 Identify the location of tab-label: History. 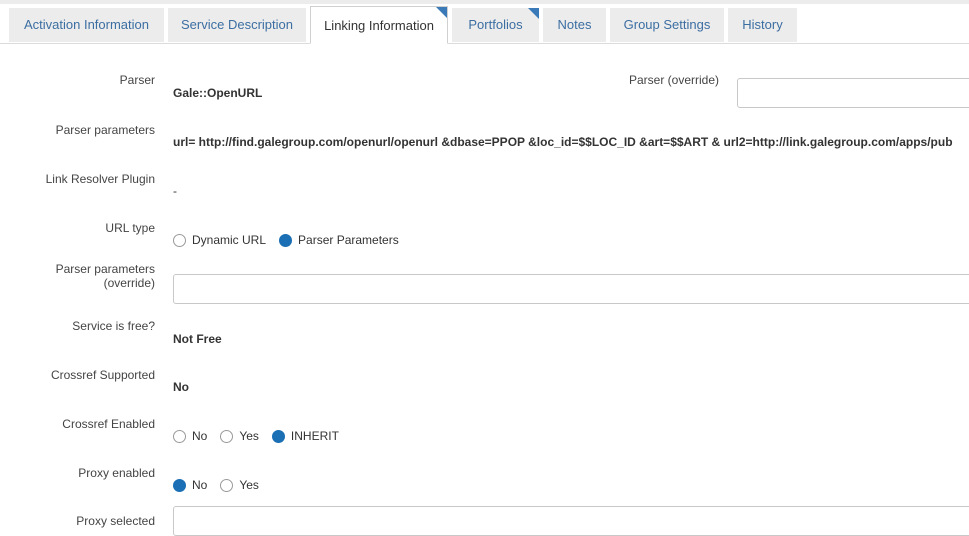
(762, 24).